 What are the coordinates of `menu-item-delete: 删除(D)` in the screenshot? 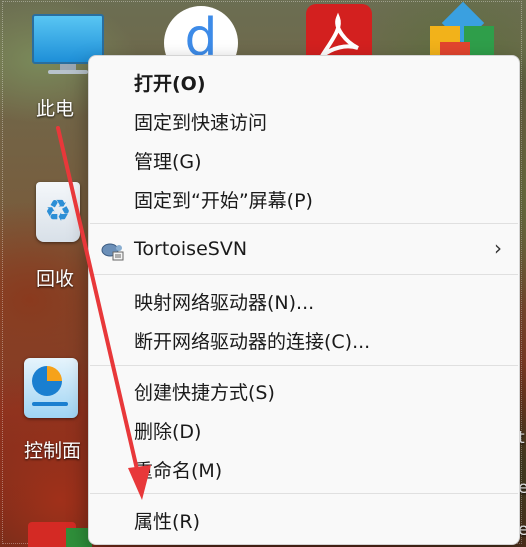 It's located at (304, 430).